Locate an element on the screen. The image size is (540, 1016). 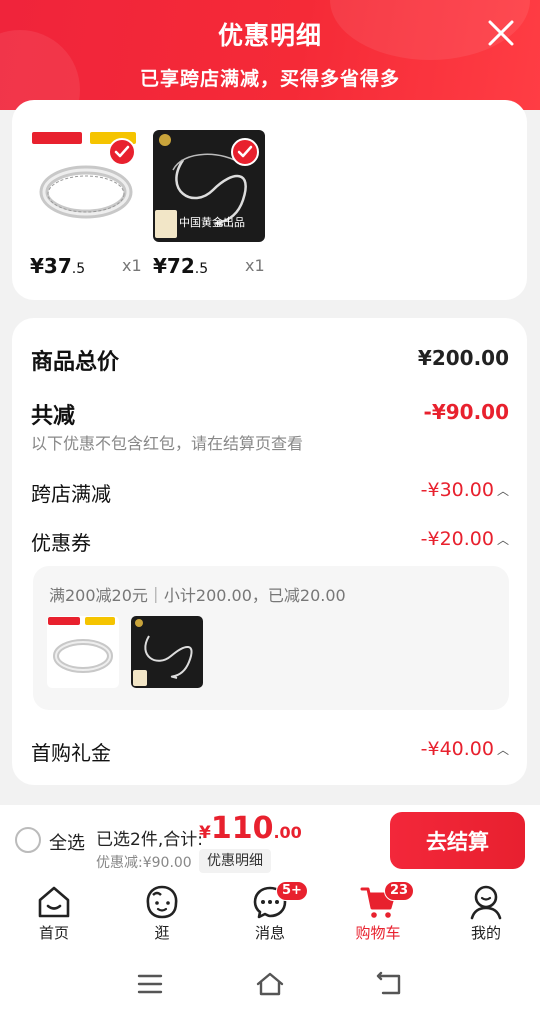
product-image-necklace: 中国黄金出品 is located at coordinates (209, 186).